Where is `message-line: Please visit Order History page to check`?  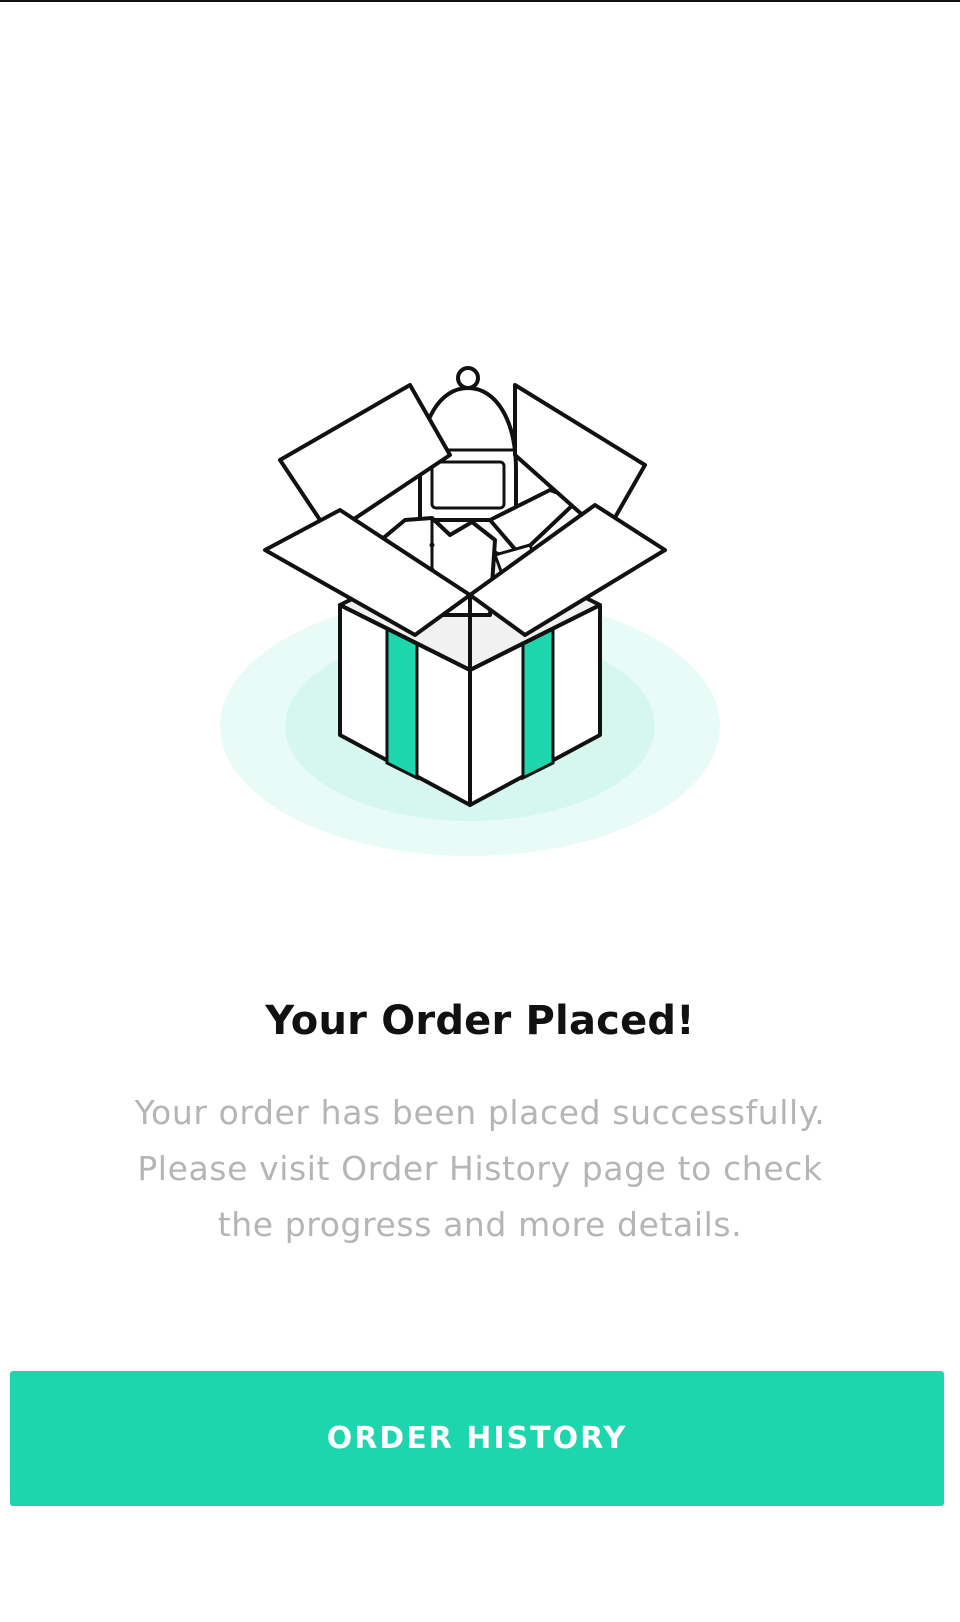 message-line: Please visit Order History page to check is located at coordinates (480, 1168).